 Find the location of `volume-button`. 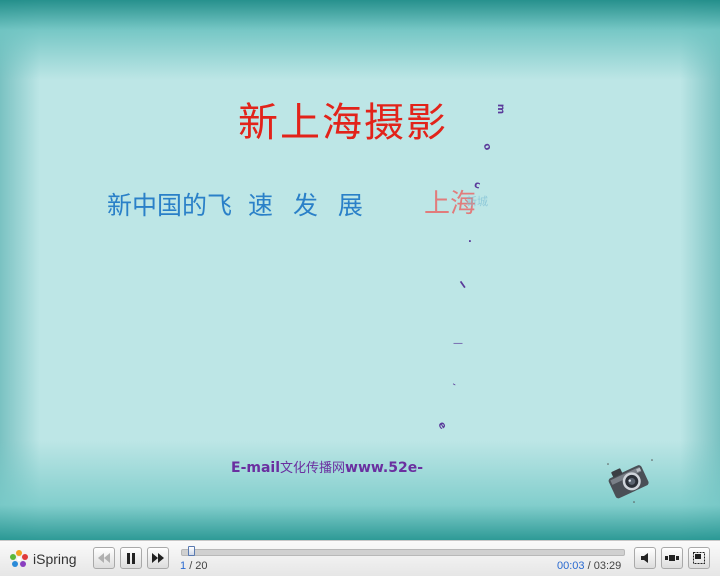

volume-button is located at coordinates (645, 558).